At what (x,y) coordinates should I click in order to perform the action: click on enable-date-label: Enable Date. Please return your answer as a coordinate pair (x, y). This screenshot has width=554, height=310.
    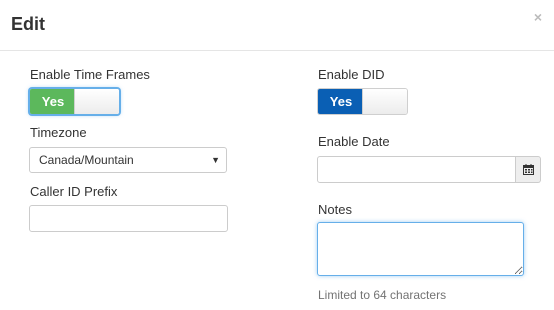
    Looking at the image, I should click on (354, 141).